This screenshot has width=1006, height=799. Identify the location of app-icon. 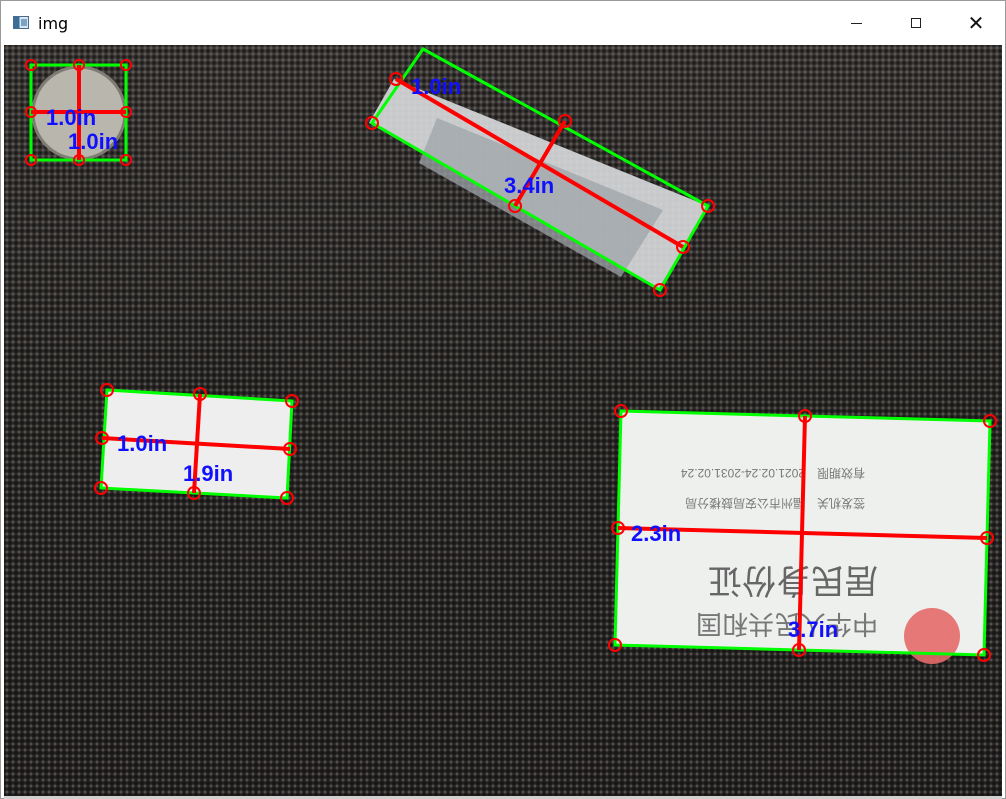
(21, 22).